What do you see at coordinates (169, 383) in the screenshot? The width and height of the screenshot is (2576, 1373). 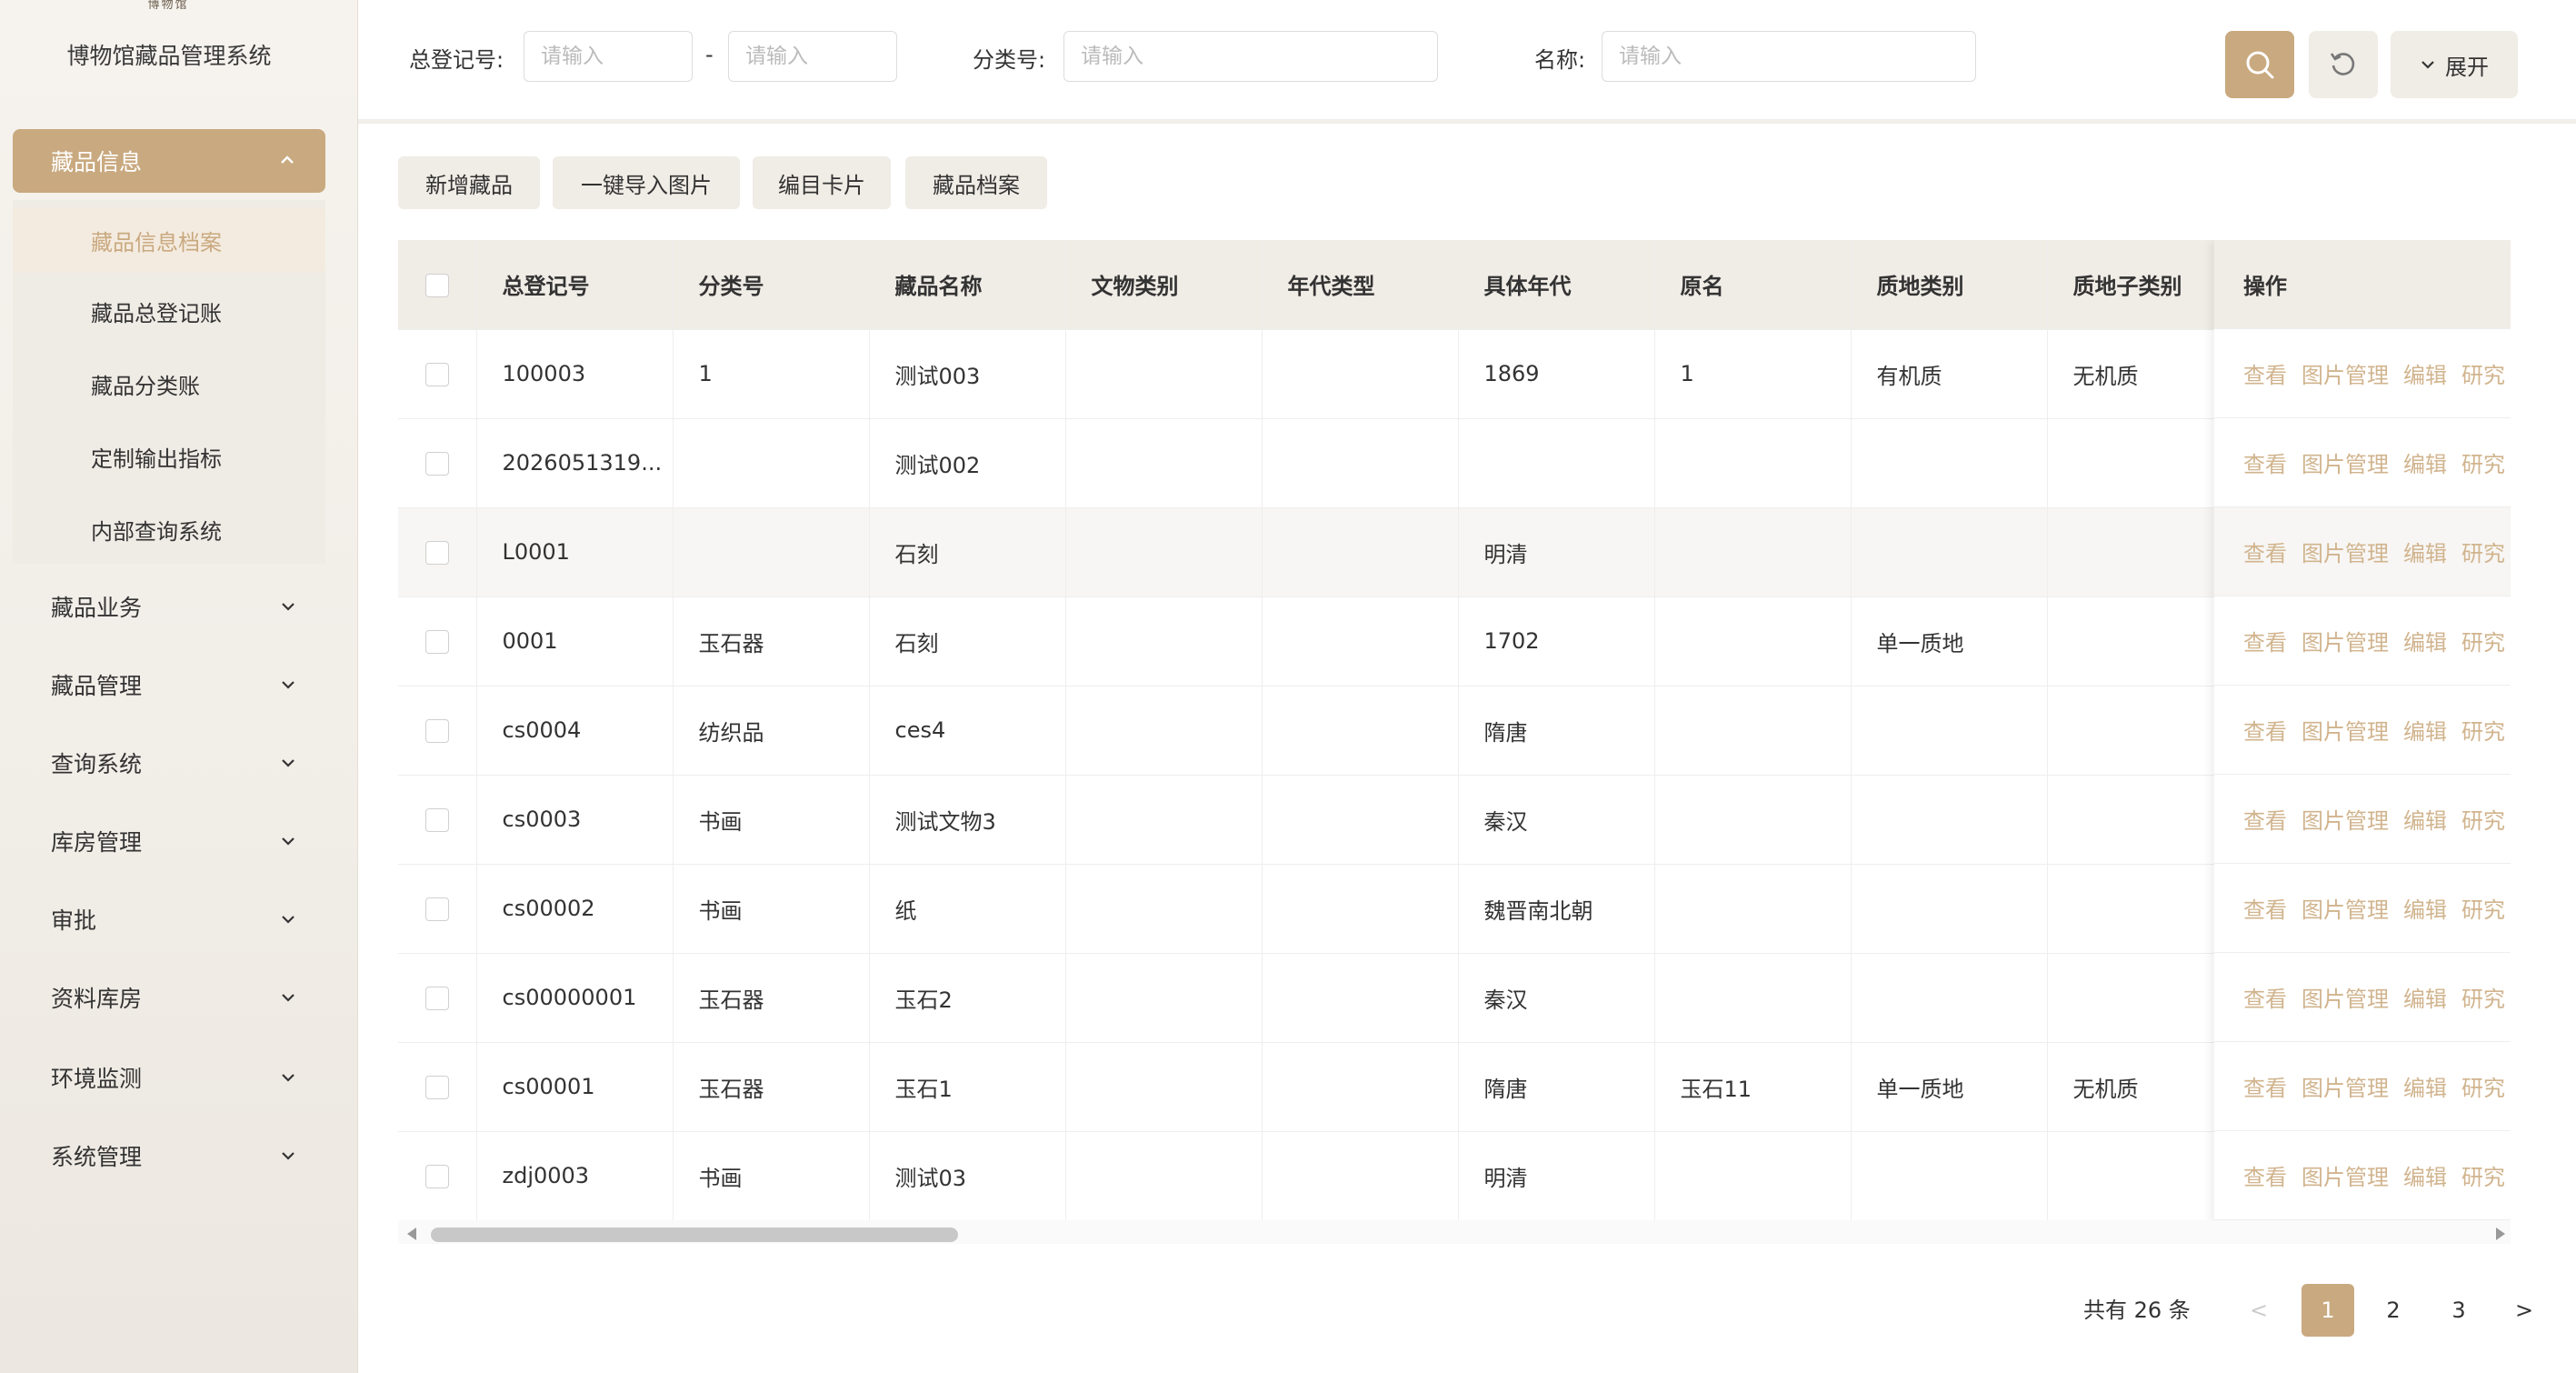 I see `submenu-item-class-ledger: 藏品分类账` at bounding box center [169, 383].